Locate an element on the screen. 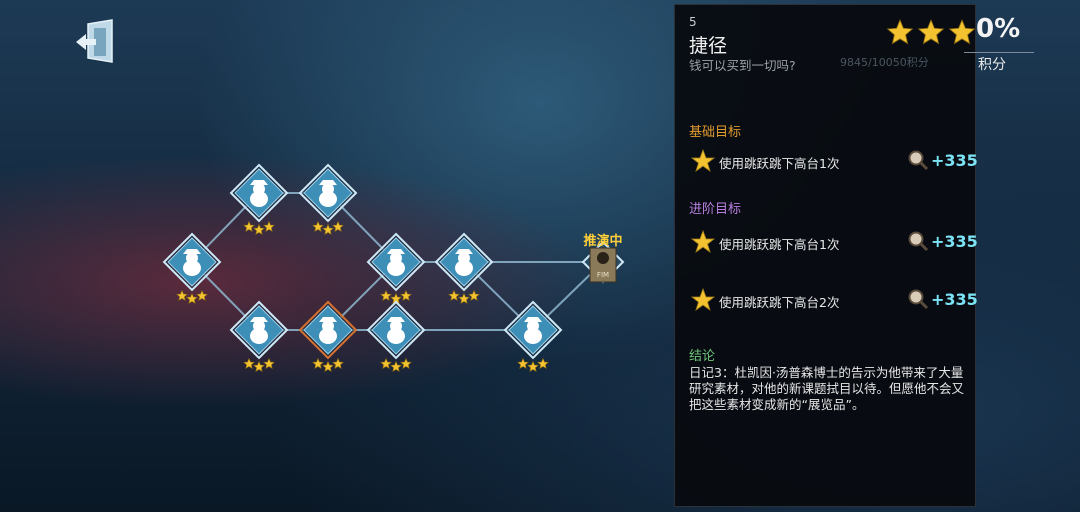 This screenshot has height=512, width=1080. advanced-goal-item: 使用跳跃跳下高台2次 +335 is located at coordinates (833, 300).